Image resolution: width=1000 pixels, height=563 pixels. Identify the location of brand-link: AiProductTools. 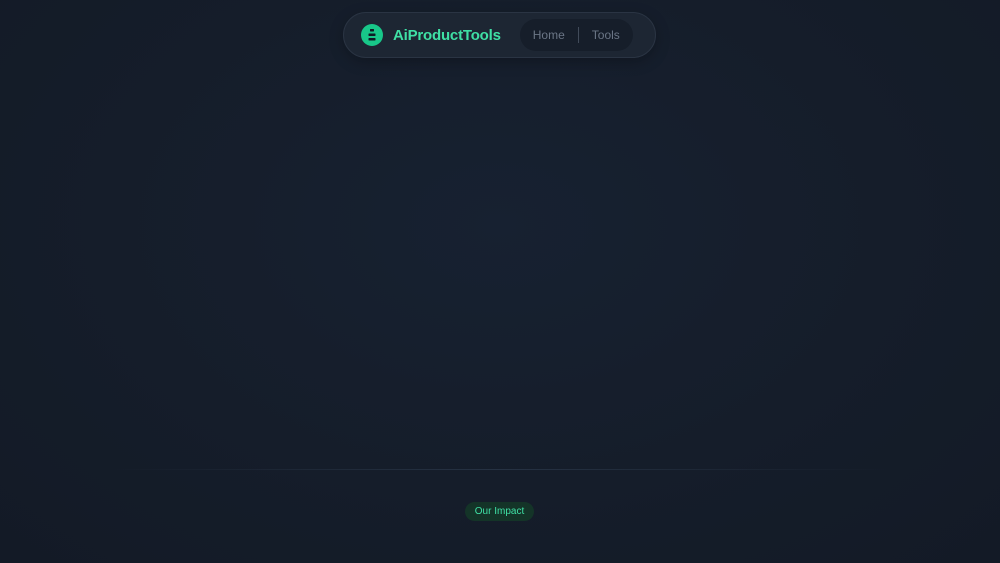
(431, 35).